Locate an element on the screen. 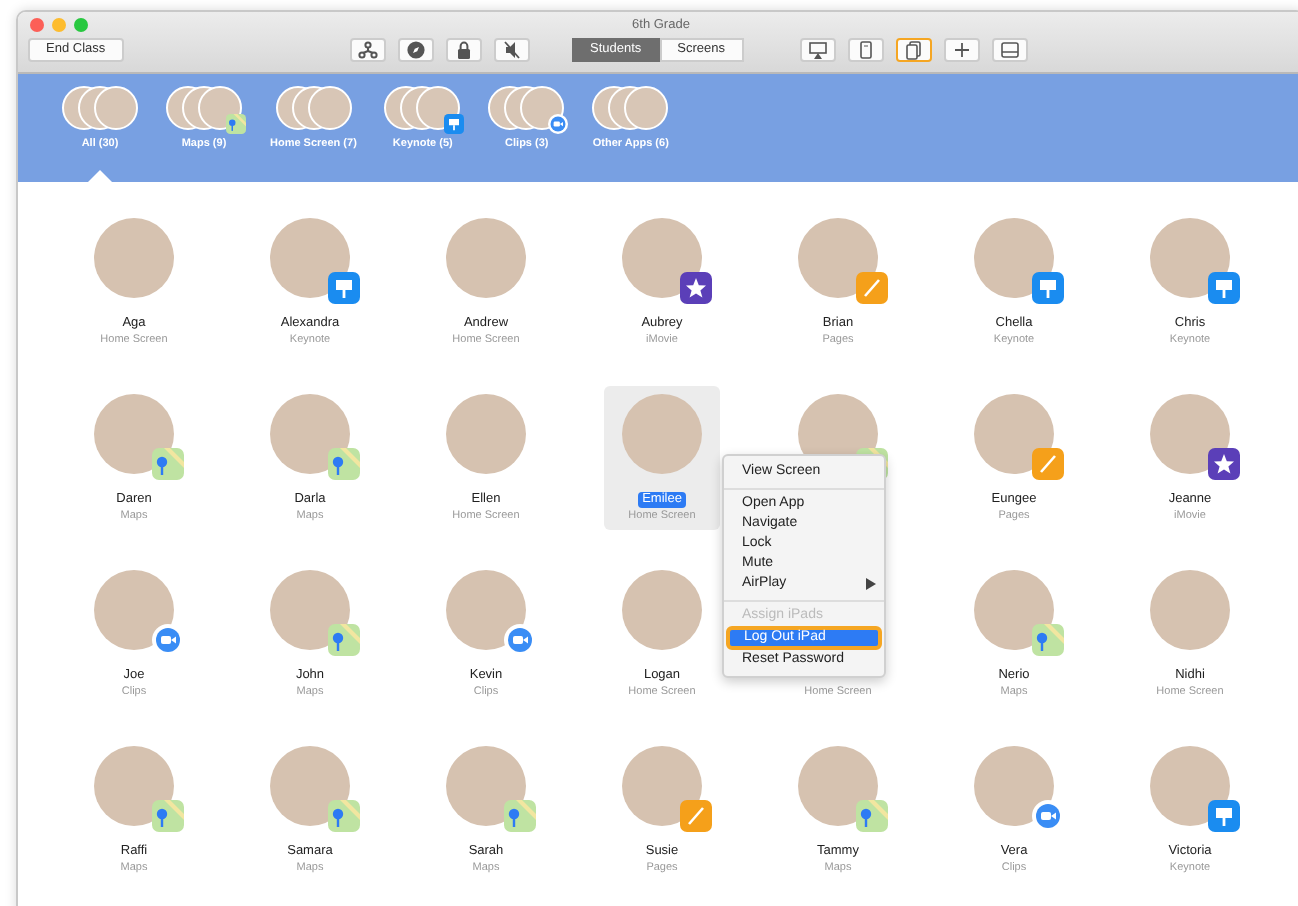 Image resolution: width=1298 pixels, height=906 pixels. mute-icon is located at coordinates (512, 50).